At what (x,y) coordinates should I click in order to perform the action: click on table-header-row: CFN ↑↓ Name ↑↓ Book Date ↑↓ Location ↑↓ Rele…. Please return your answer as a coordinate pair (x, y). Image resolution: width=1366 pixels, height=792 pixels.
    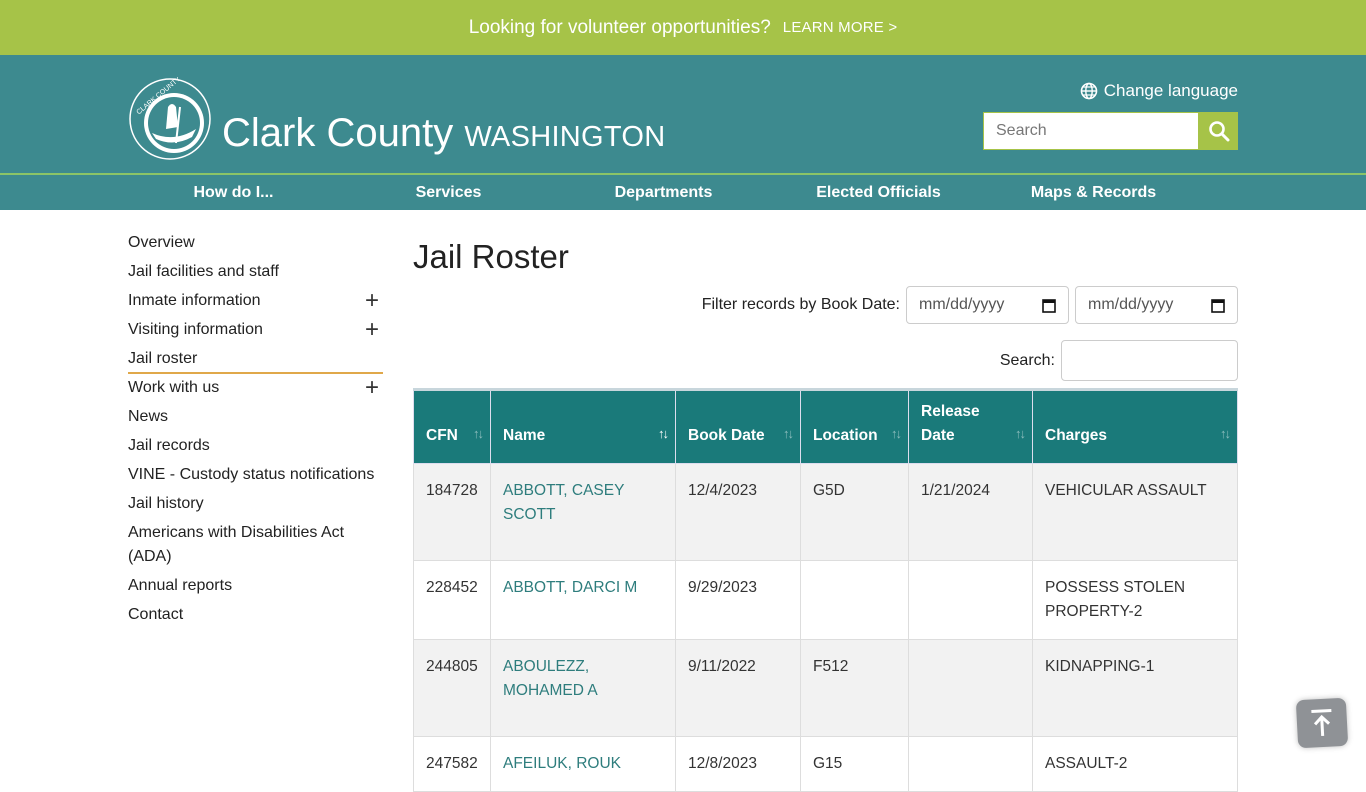
    Looking at the image, I should click on (825, 426).